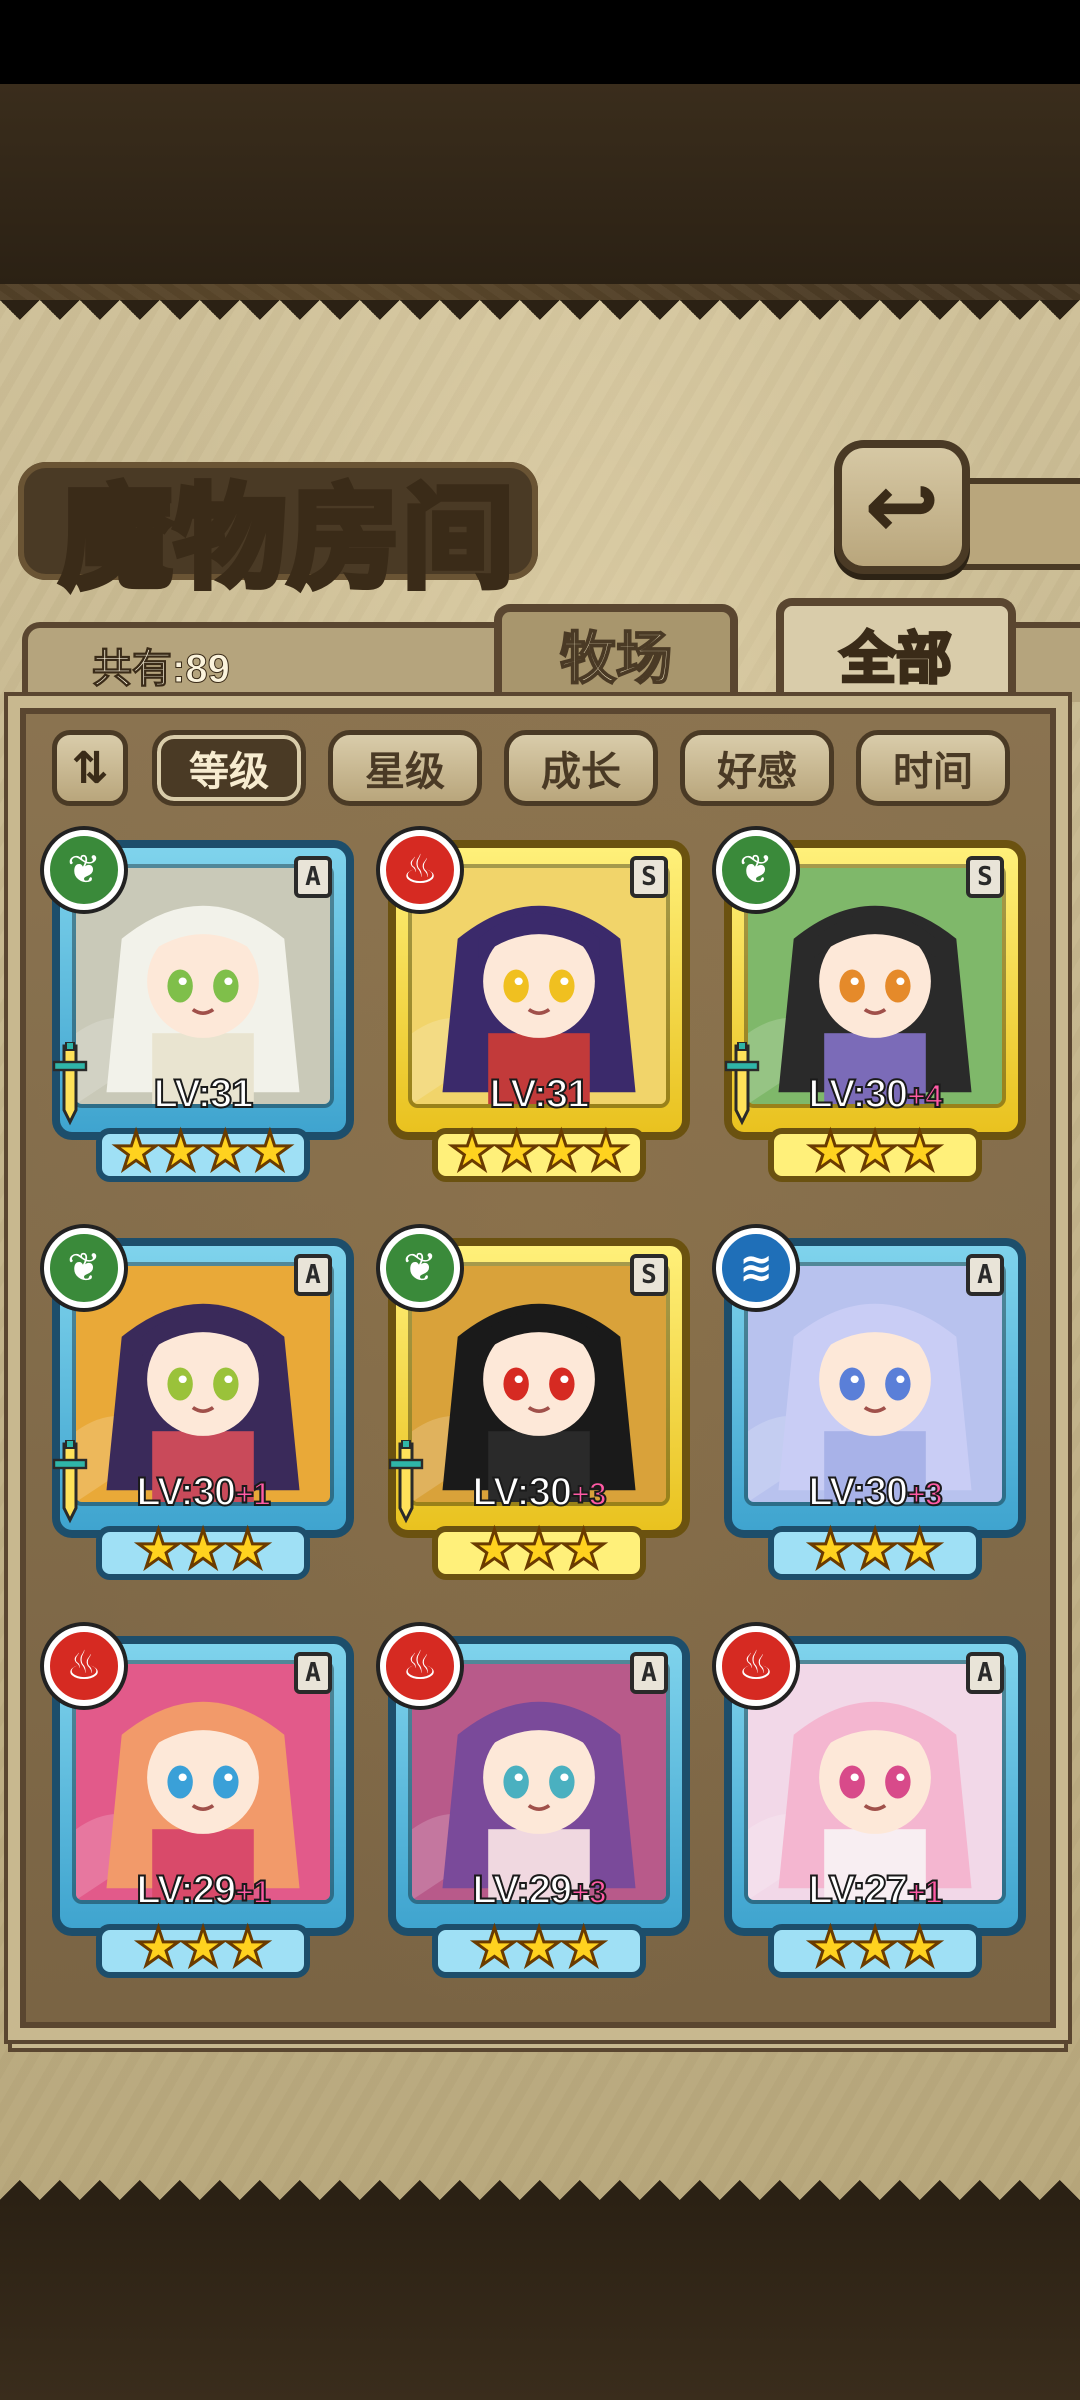 This screenshot has width=1080, height=2400. I want to click on bottom-map-band, so click(540, 2300).